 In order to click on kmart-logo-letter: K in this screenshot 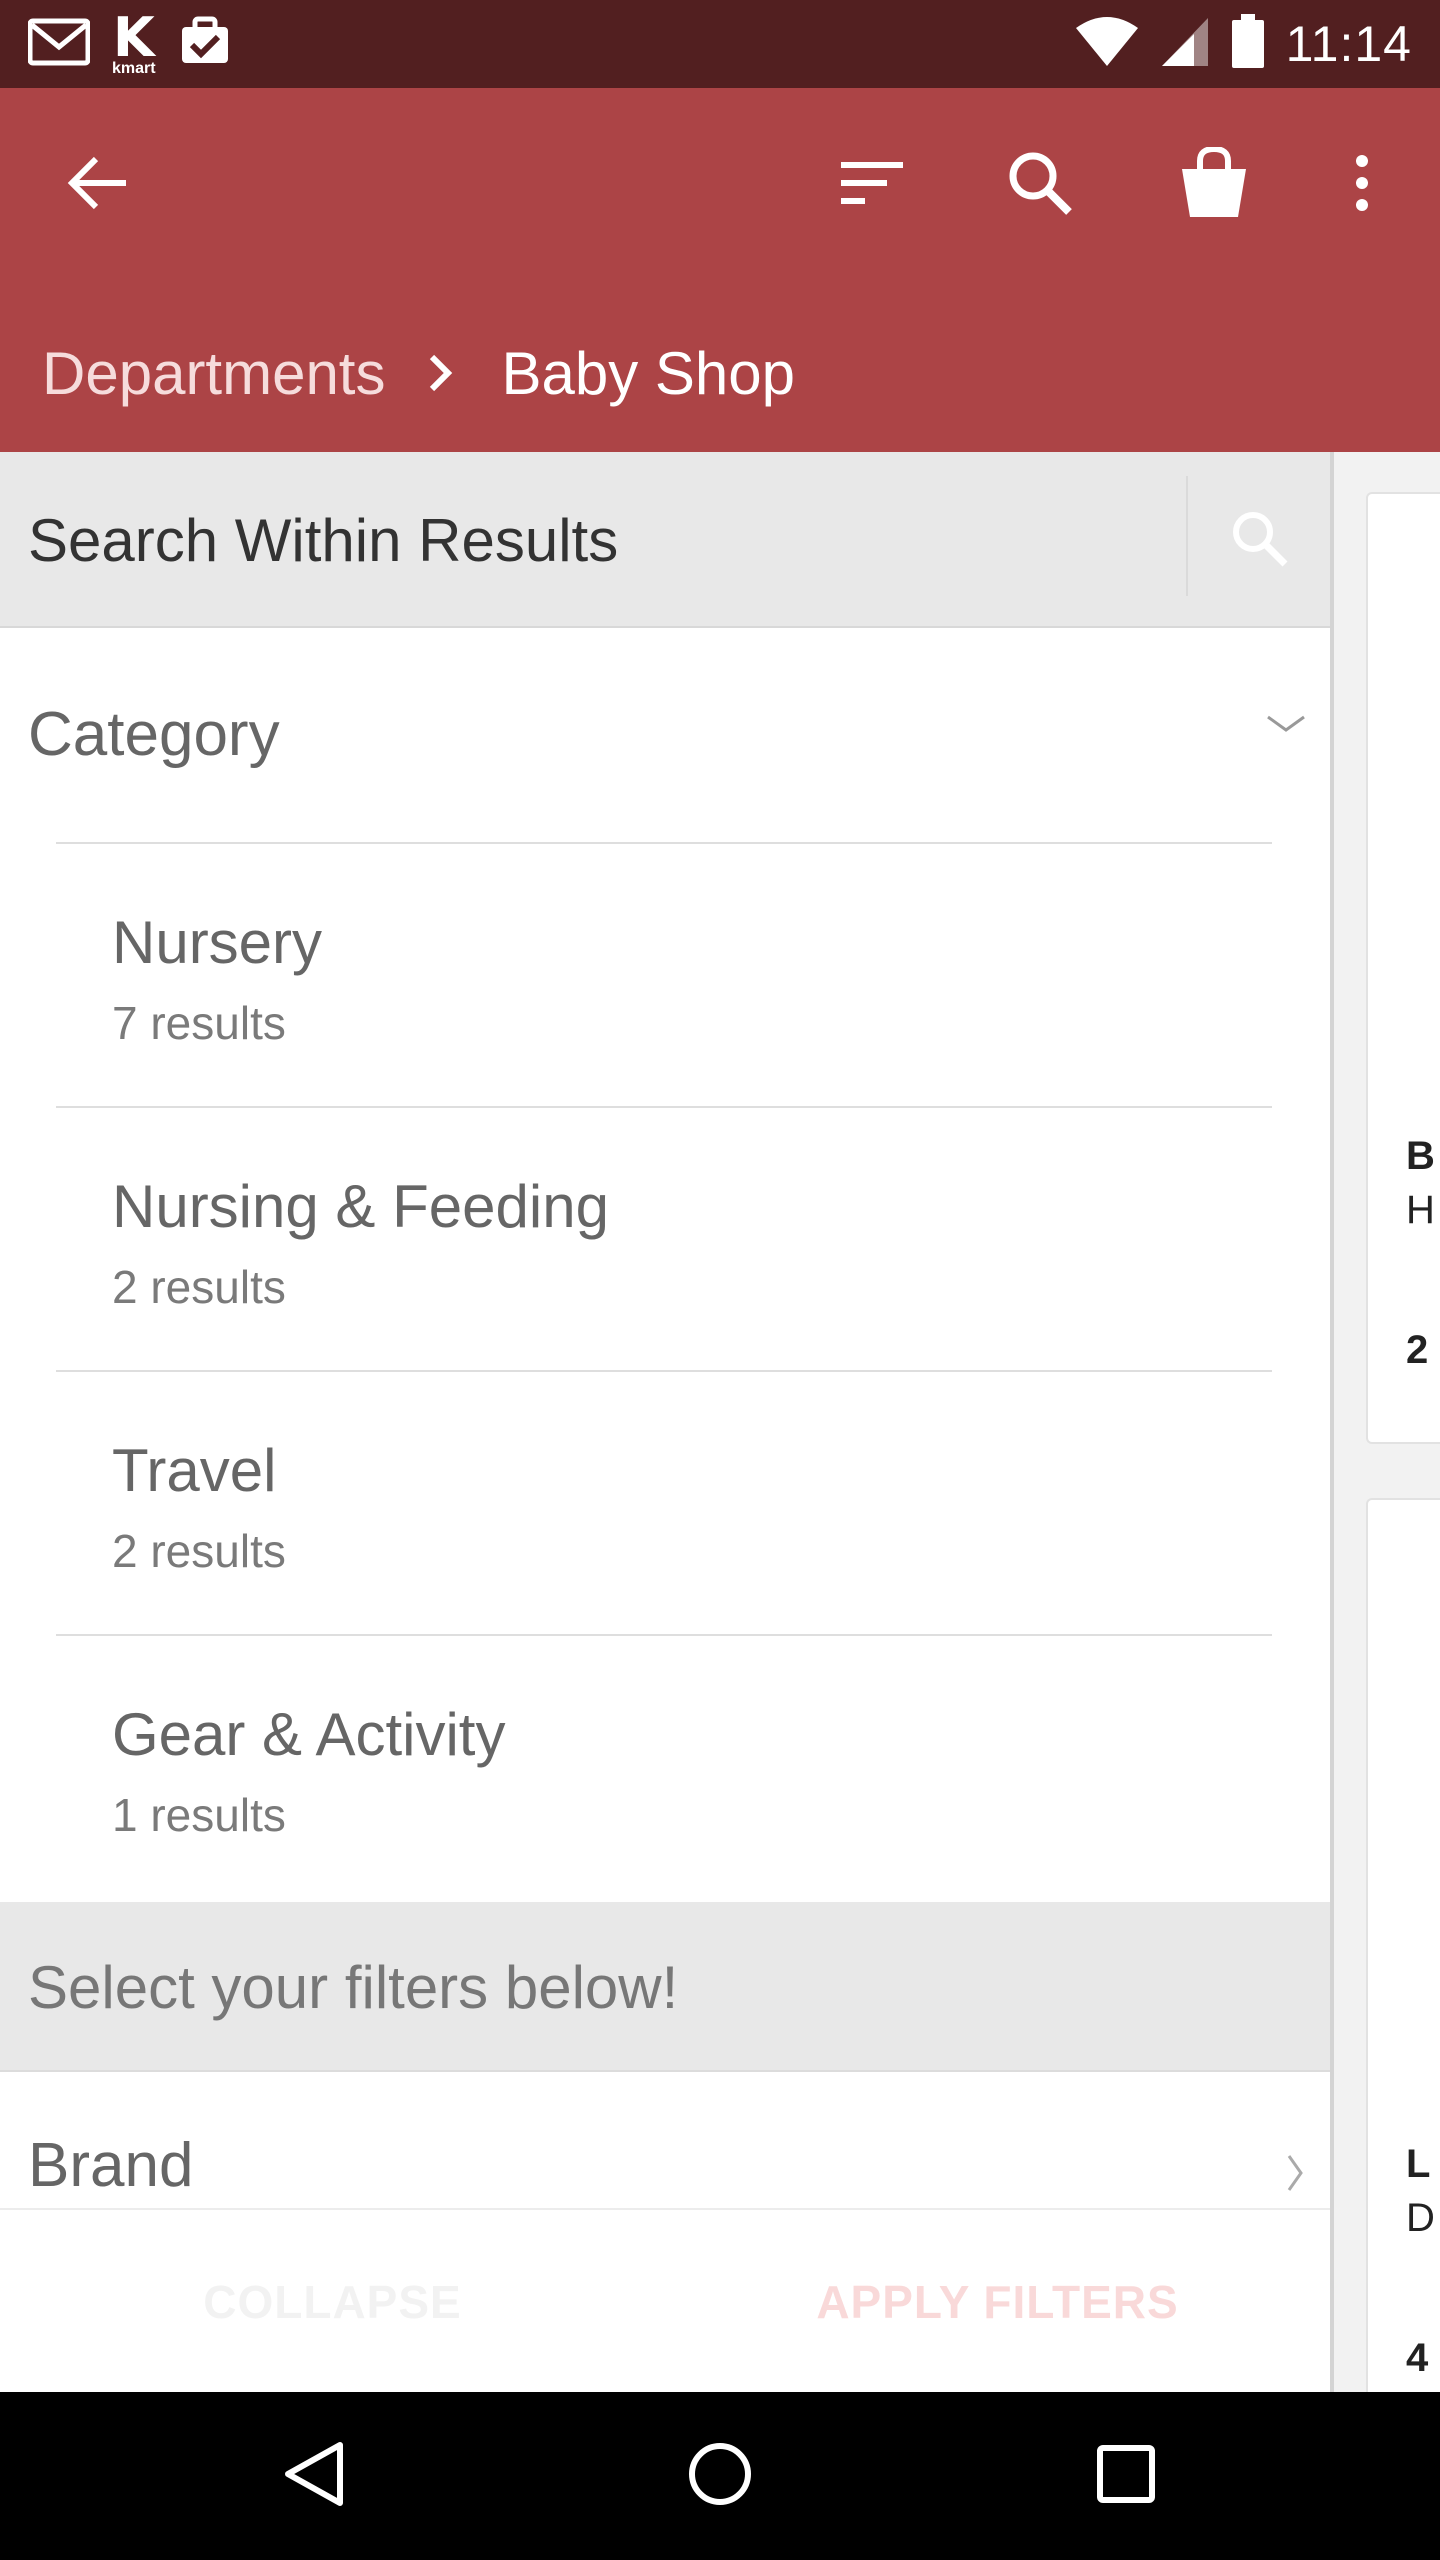, I will do `click(133, 37)`.